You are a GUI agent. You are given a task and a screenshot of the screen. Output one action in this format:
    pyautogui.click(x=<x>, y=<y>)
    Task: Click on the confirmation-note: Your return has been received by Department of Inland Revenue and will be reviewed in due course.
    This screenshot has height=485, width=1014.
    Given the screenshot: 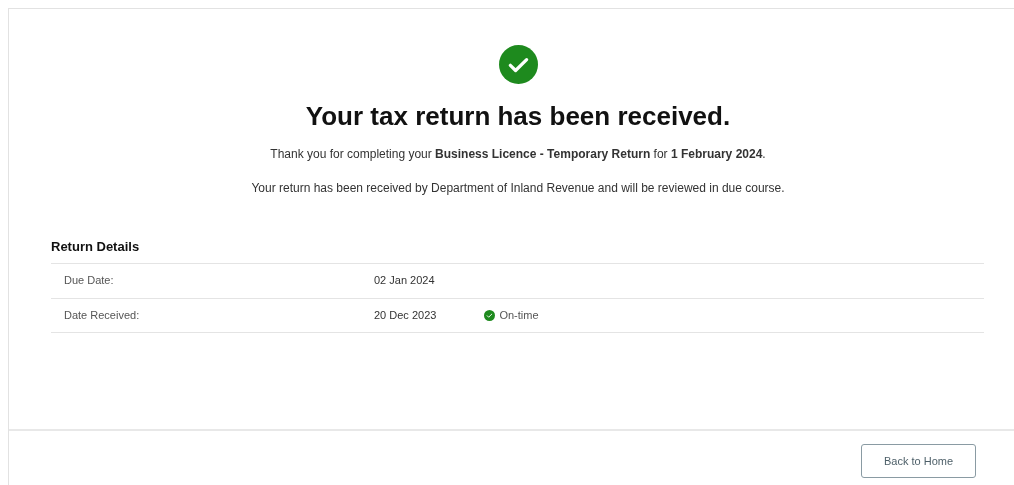 What is the action you would take?
    pyautogui.click(x=518, y=188)
    